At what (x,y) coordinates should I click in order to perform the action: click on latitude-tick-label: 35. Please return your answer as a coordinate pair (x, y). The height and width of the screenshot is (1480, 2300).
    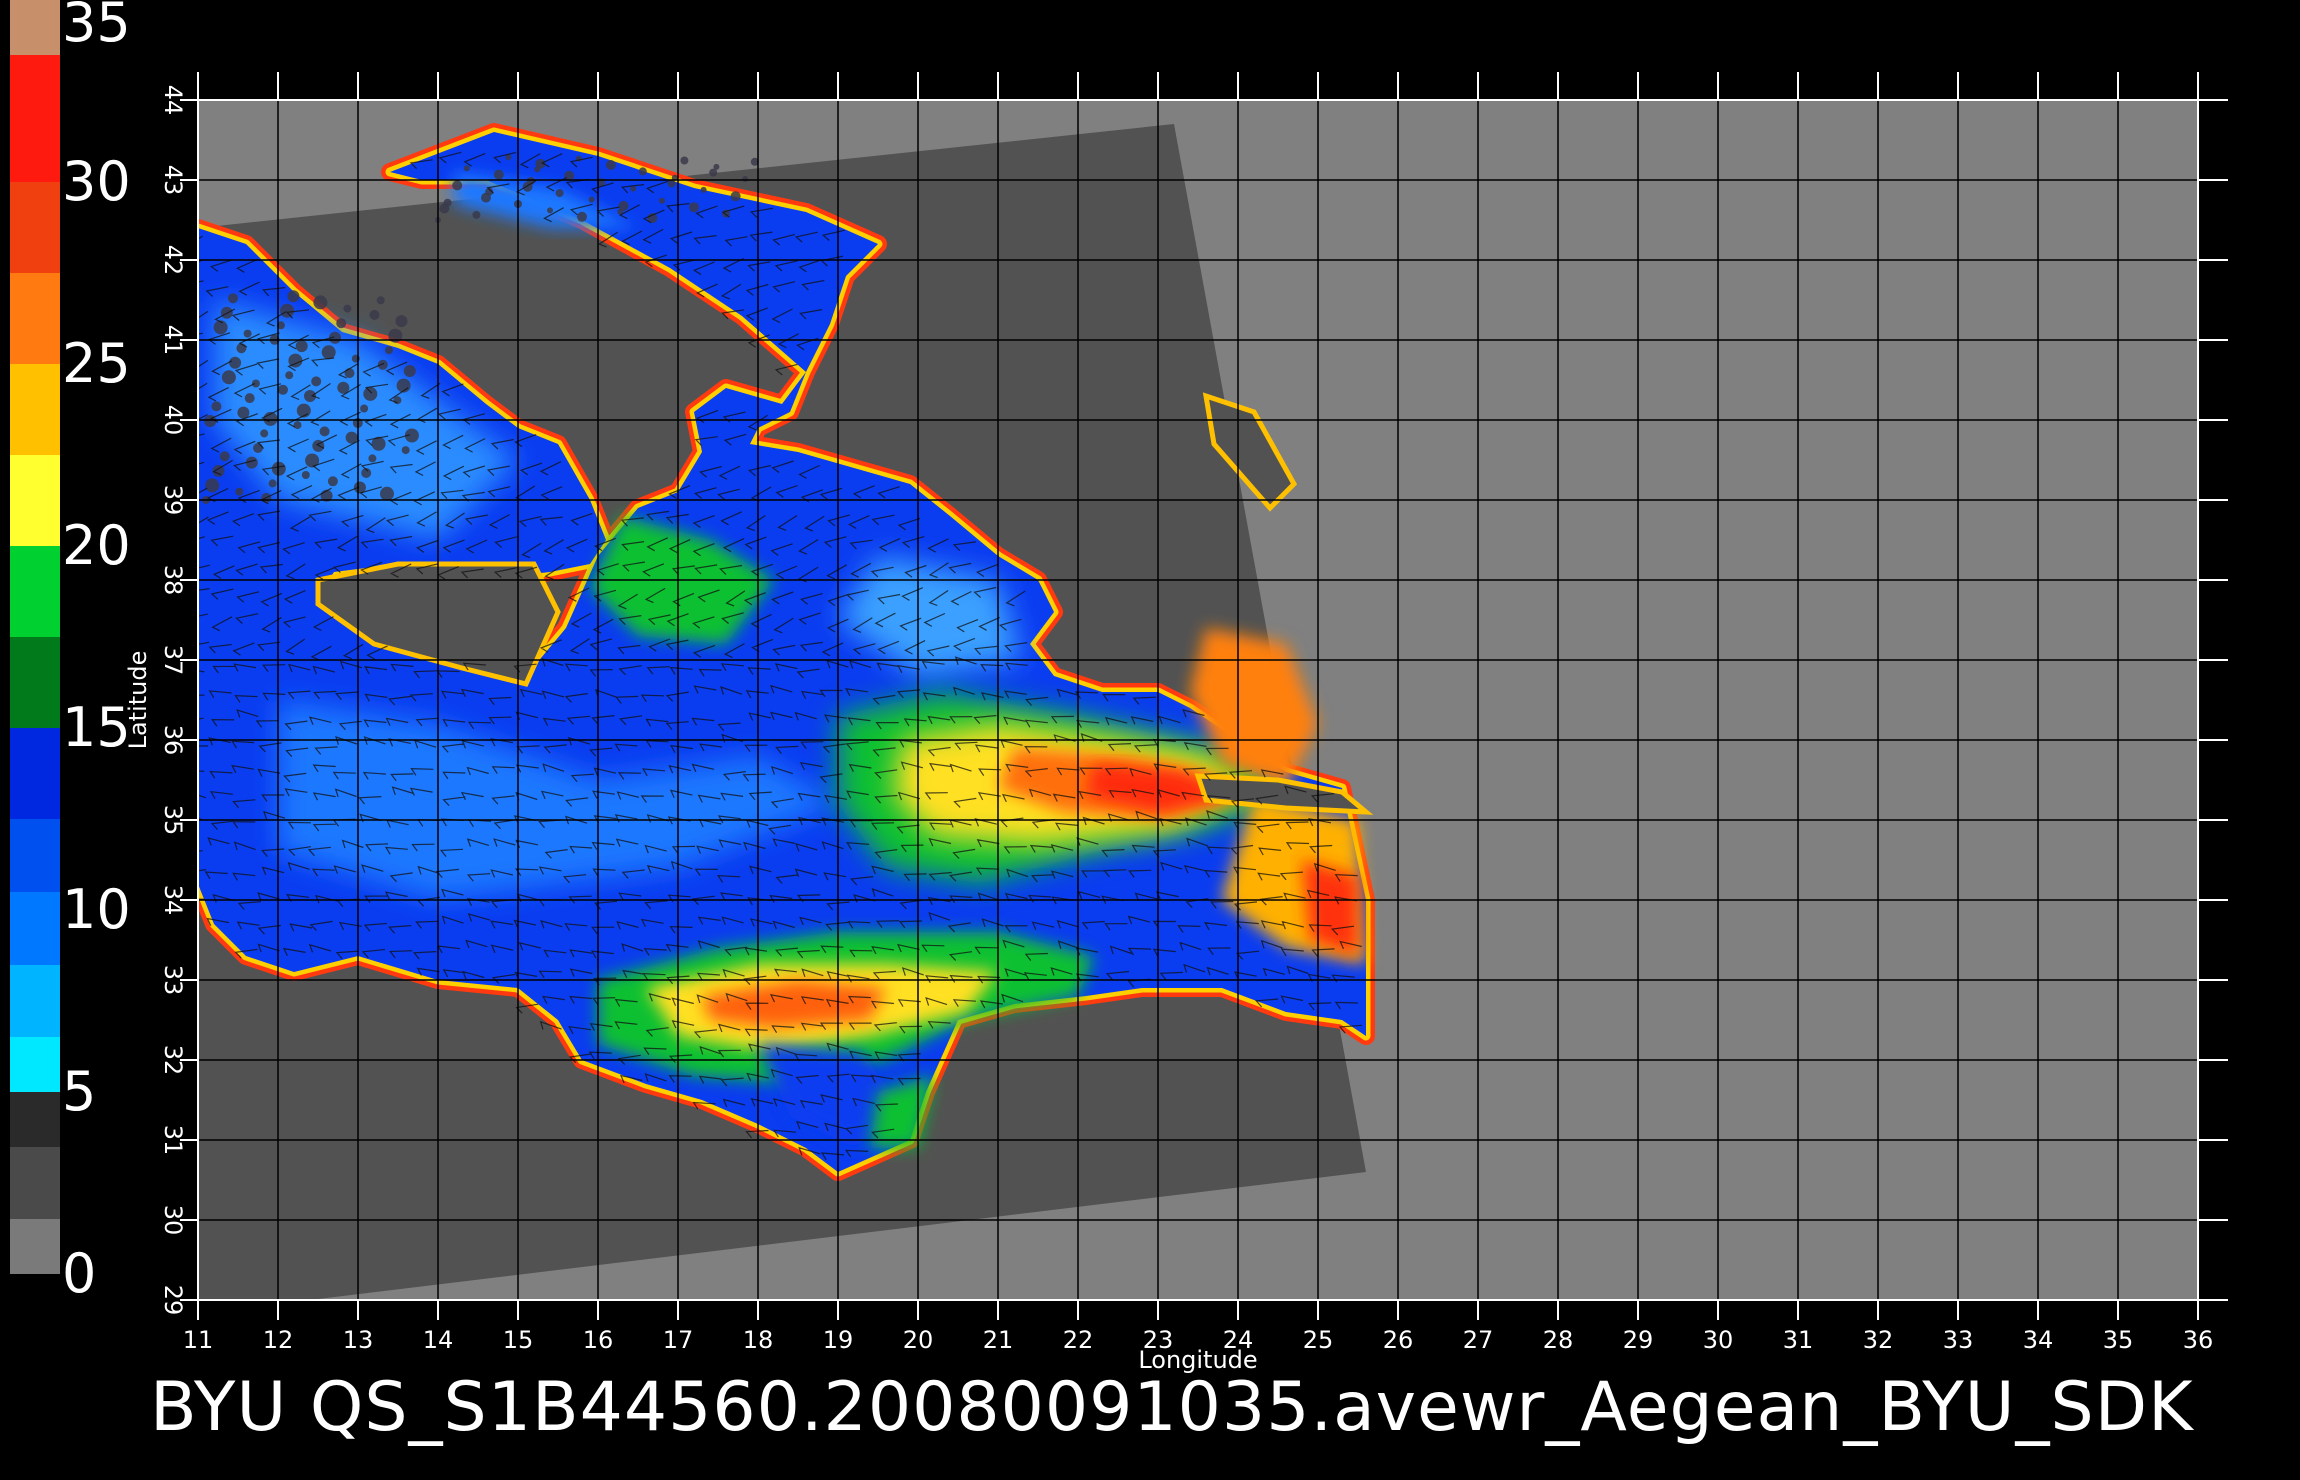
    Looking at the image, I should click on (173, 820).